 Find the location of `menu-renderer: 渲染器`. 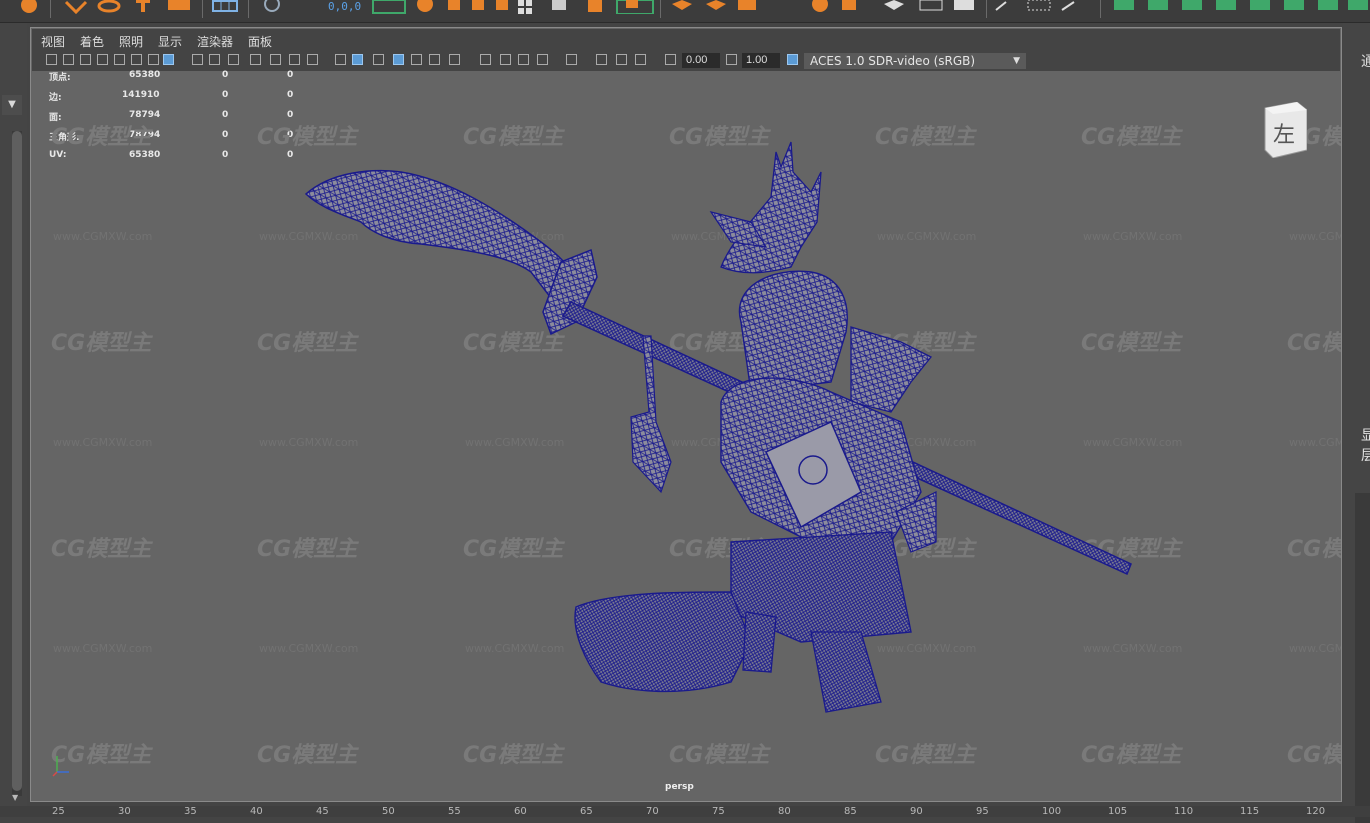

menu-renderer: 渲染器 is located at coordinates (215, 41).